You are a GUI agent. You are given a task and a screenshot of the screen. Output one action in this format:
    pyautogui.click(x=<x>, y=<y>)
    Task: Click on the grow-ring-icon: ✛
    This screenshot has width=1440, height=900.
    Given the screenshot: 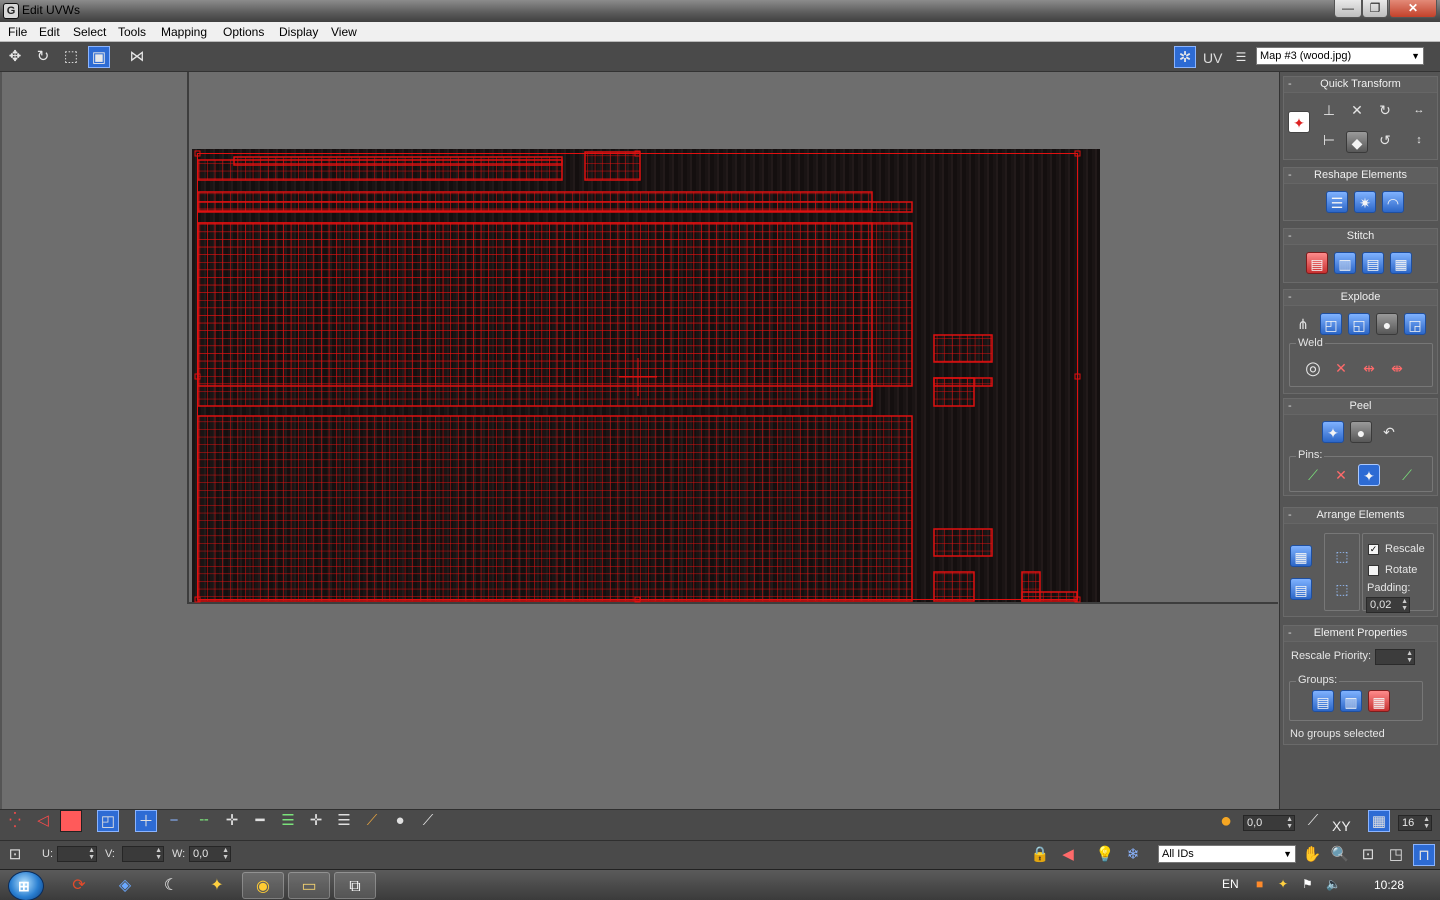 What is the action you would take?
    pyautogui.click(x=316, y=821)
    